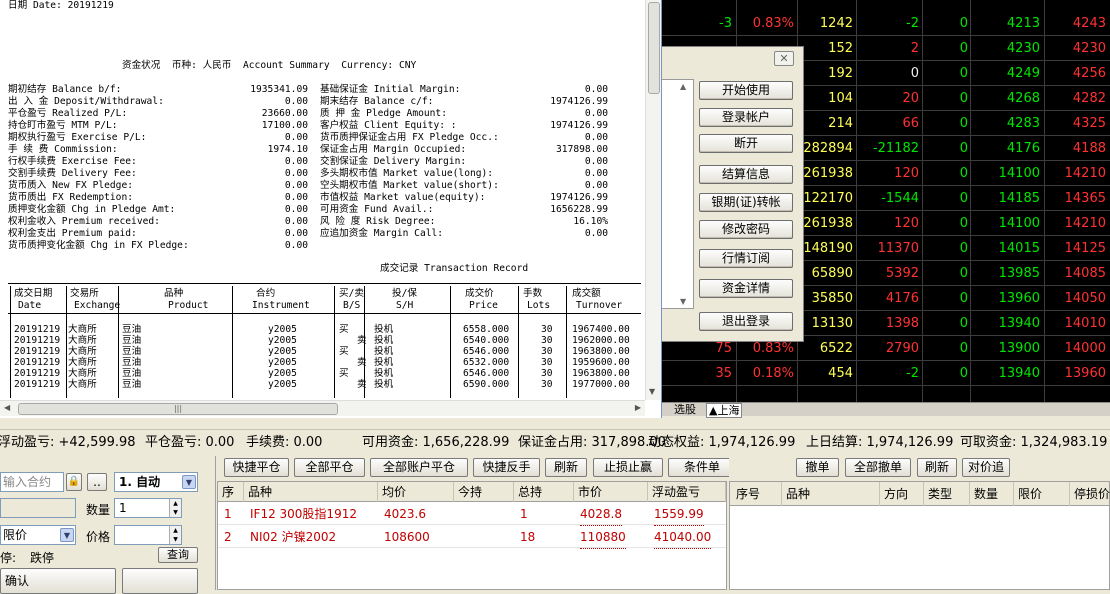 This screenshot has width=1110, height=594. Describe the element at coordinates (344, 351) in the screenshot. I see `trade-cell: 买` at that location.